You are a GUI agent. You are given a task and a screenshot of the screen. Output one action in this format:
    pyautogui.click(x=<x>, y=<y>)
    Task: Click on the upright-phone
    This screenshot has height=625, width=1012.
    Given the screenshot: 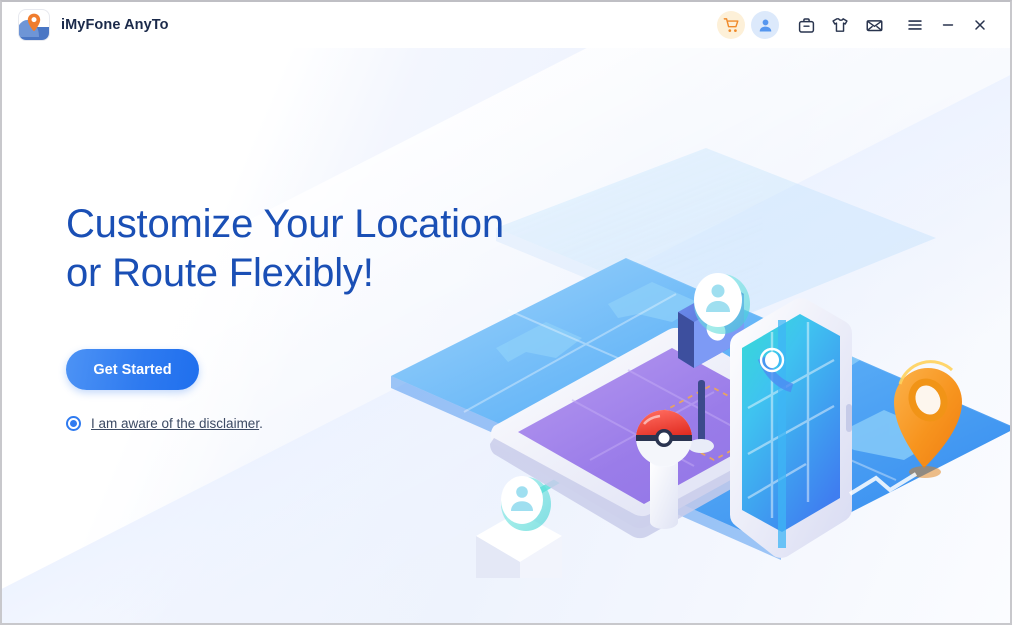 What is the action you would take?
    pyautogui.click(x=791, y=428)
    